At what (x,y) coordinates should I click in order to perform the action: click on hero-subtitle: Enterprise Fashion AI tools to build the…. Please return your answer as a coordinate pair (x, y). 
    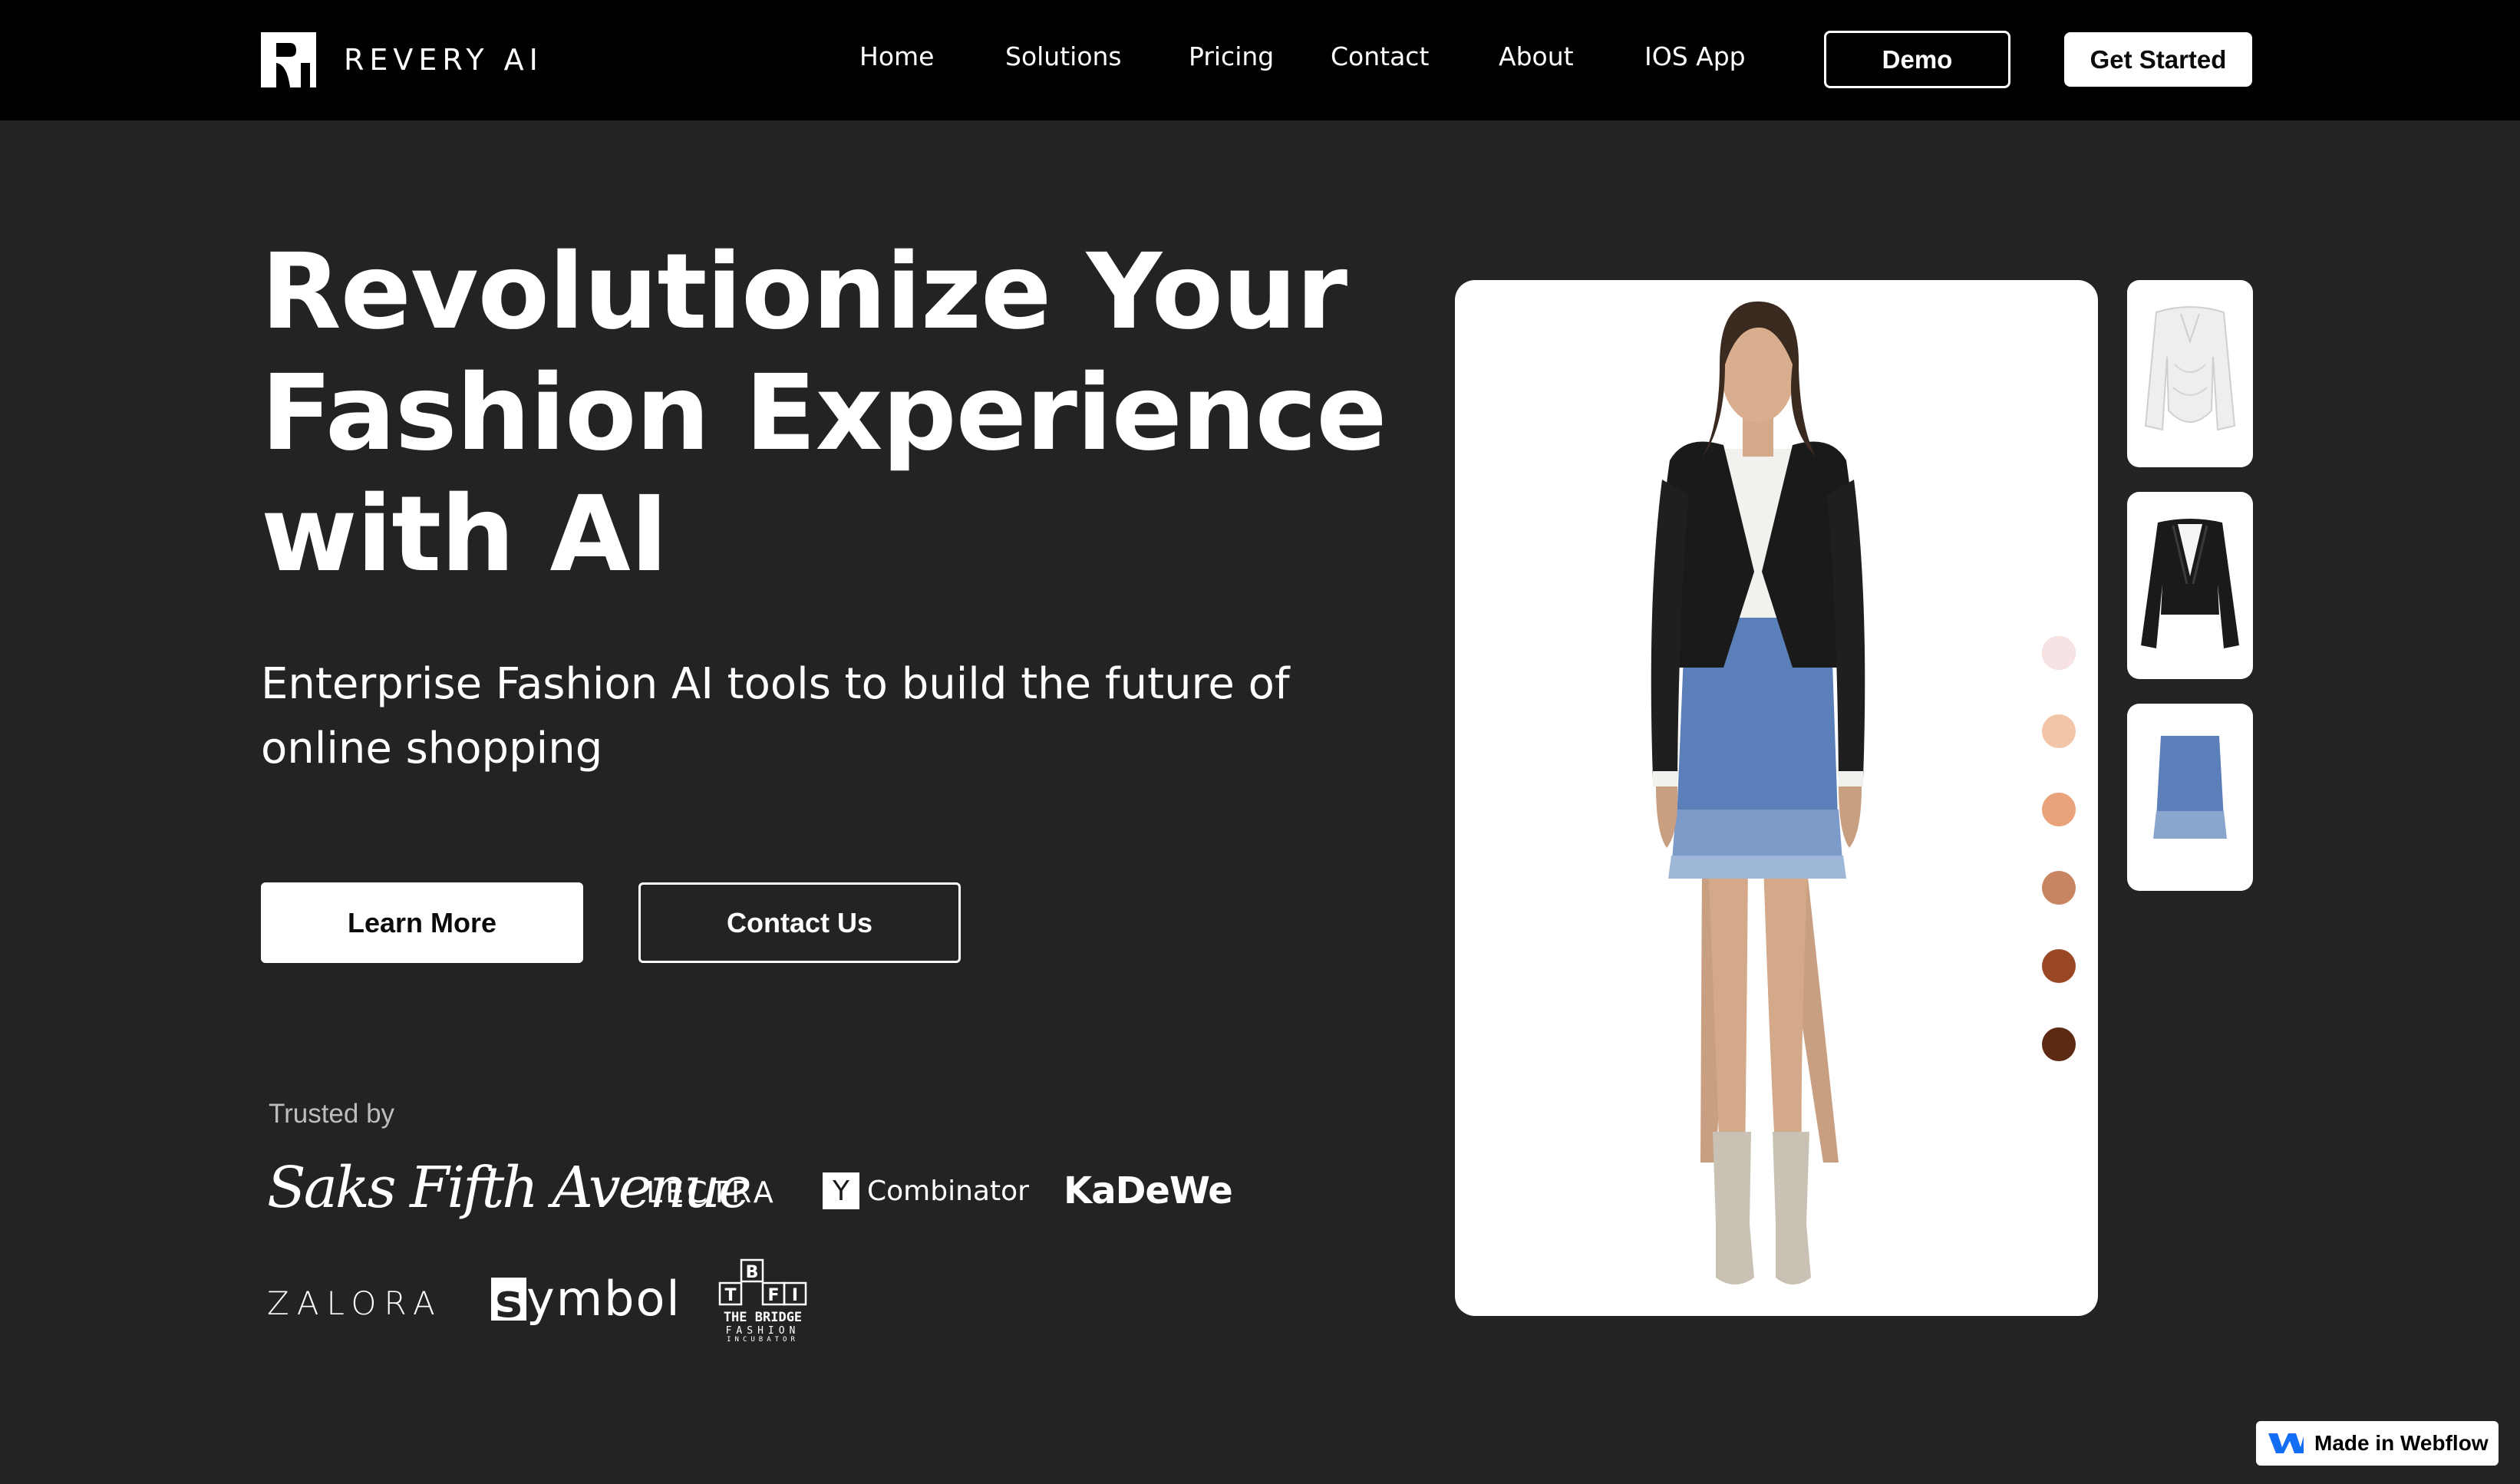
    Looking at the image, I should click on (775, 716).